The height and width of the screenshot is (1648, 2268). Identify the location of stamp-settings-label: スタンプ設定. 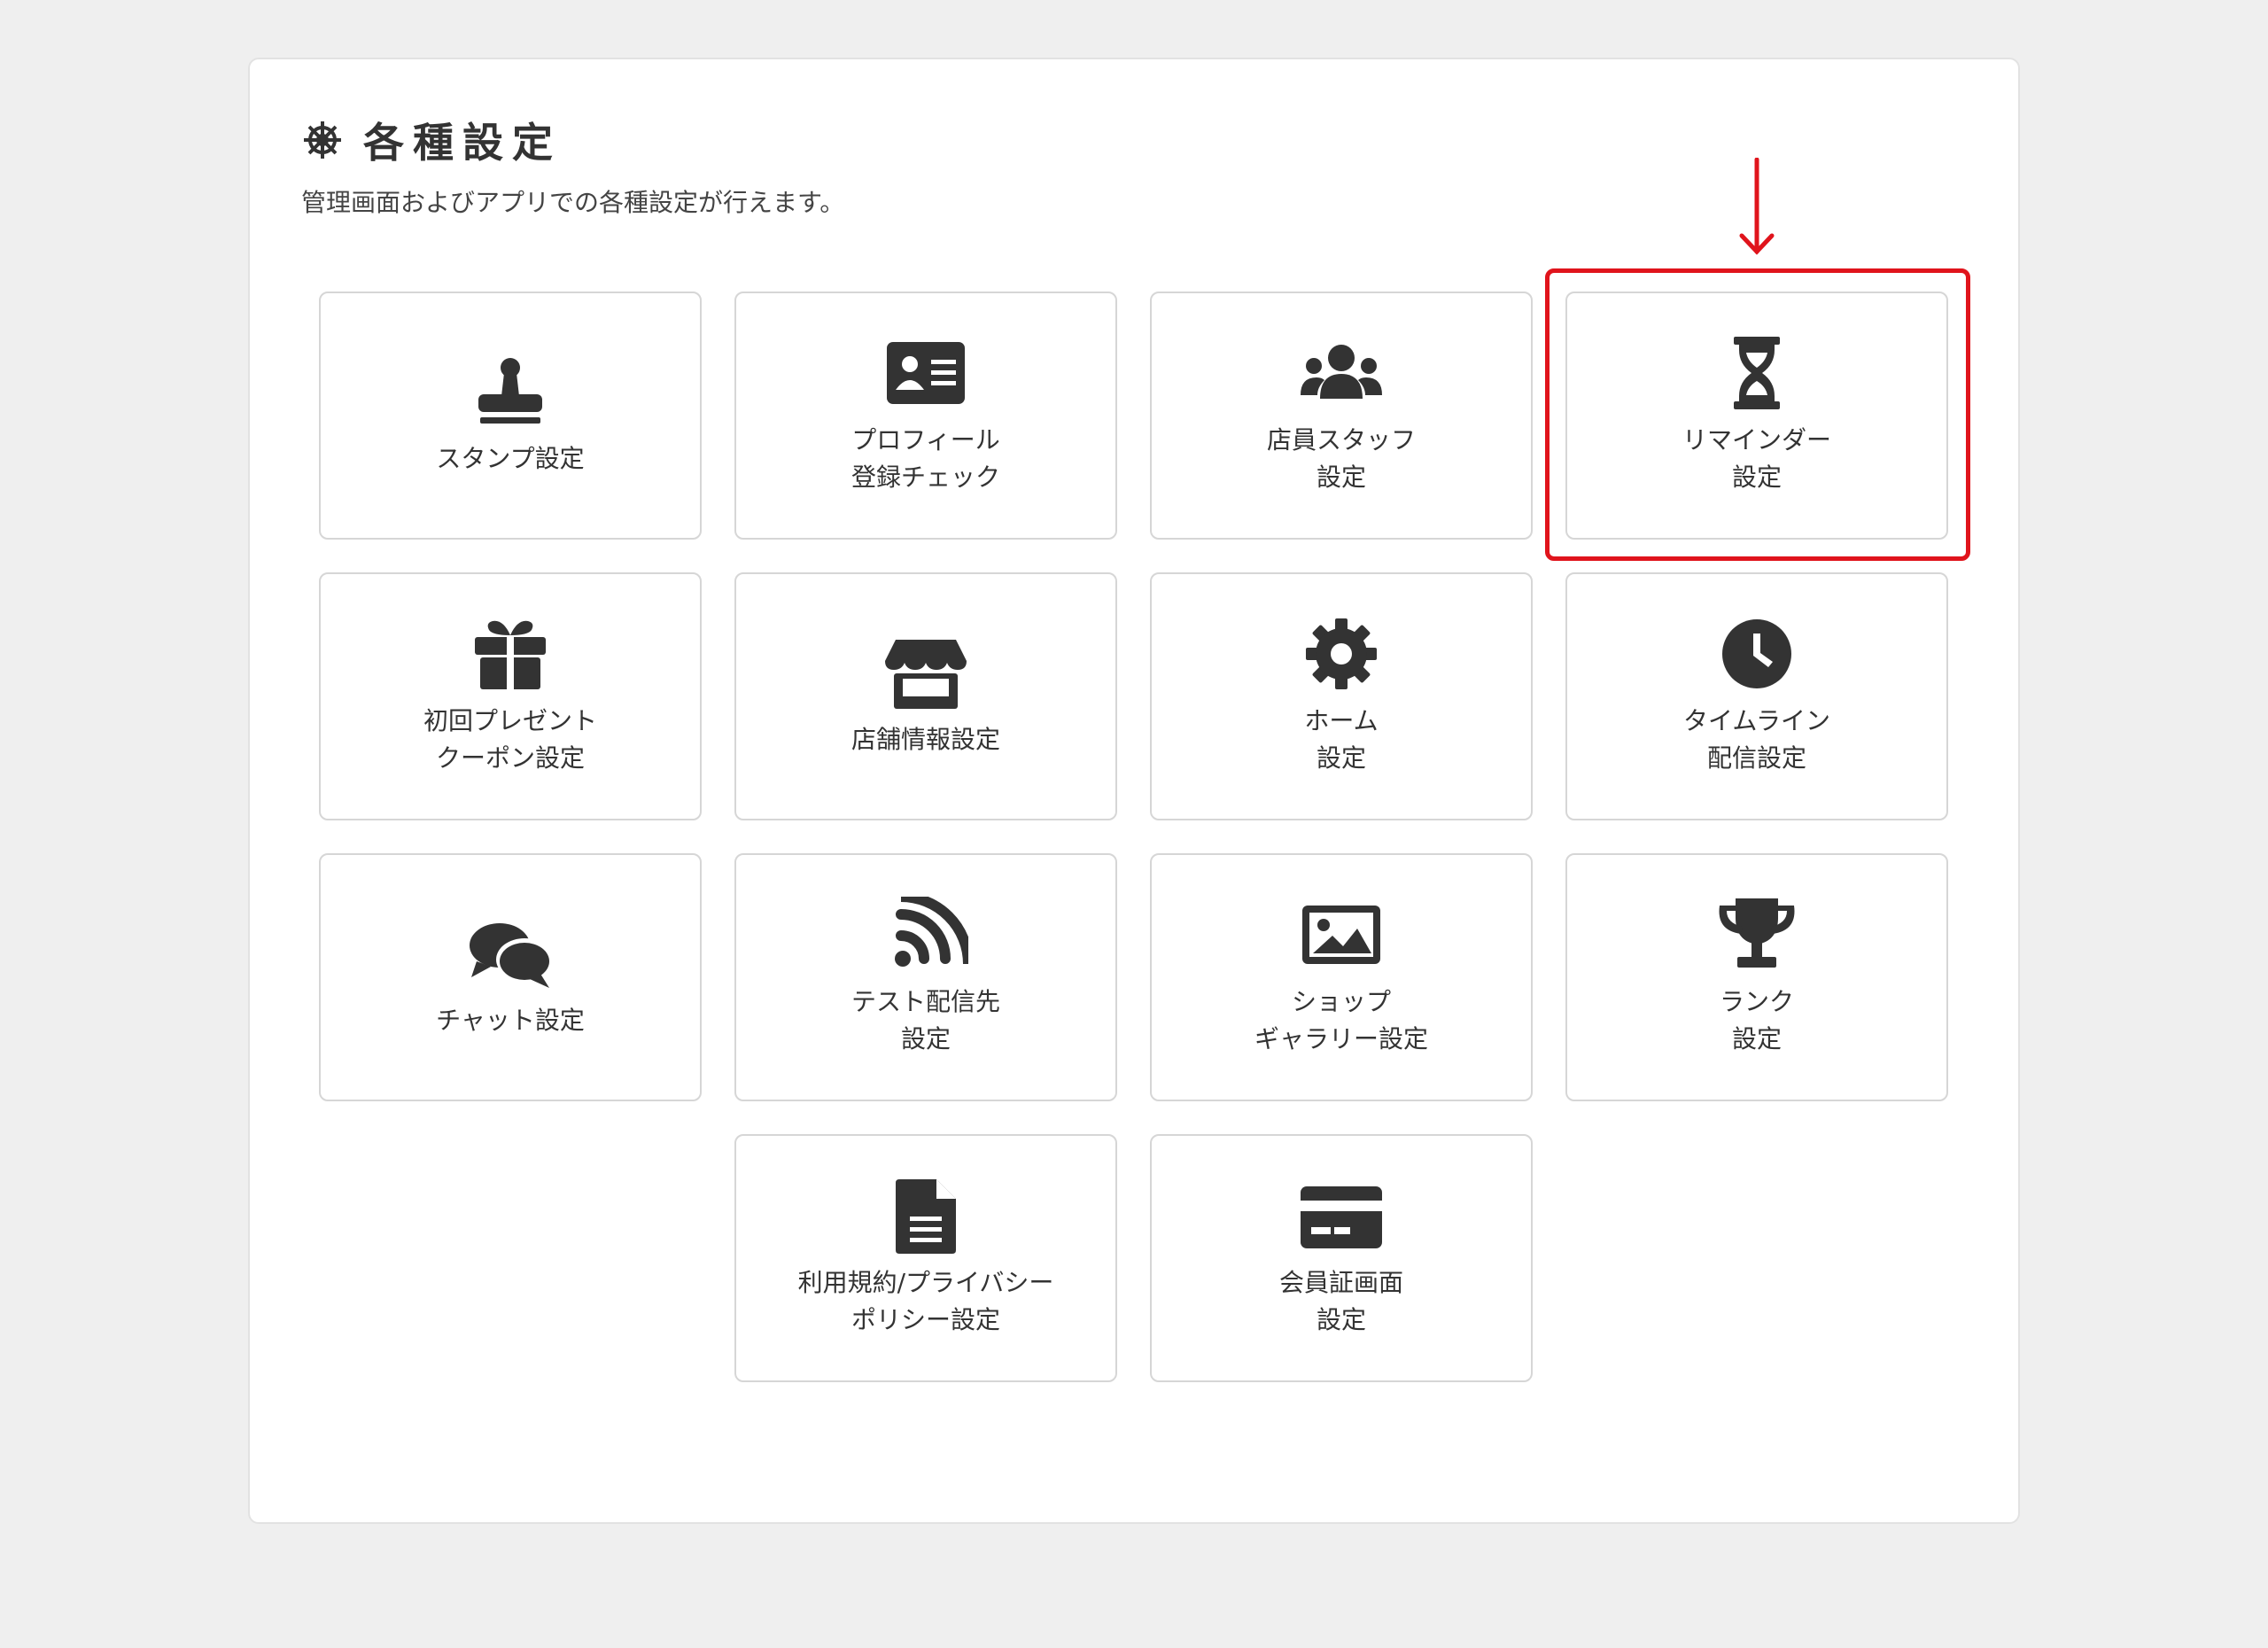
(510, 458).